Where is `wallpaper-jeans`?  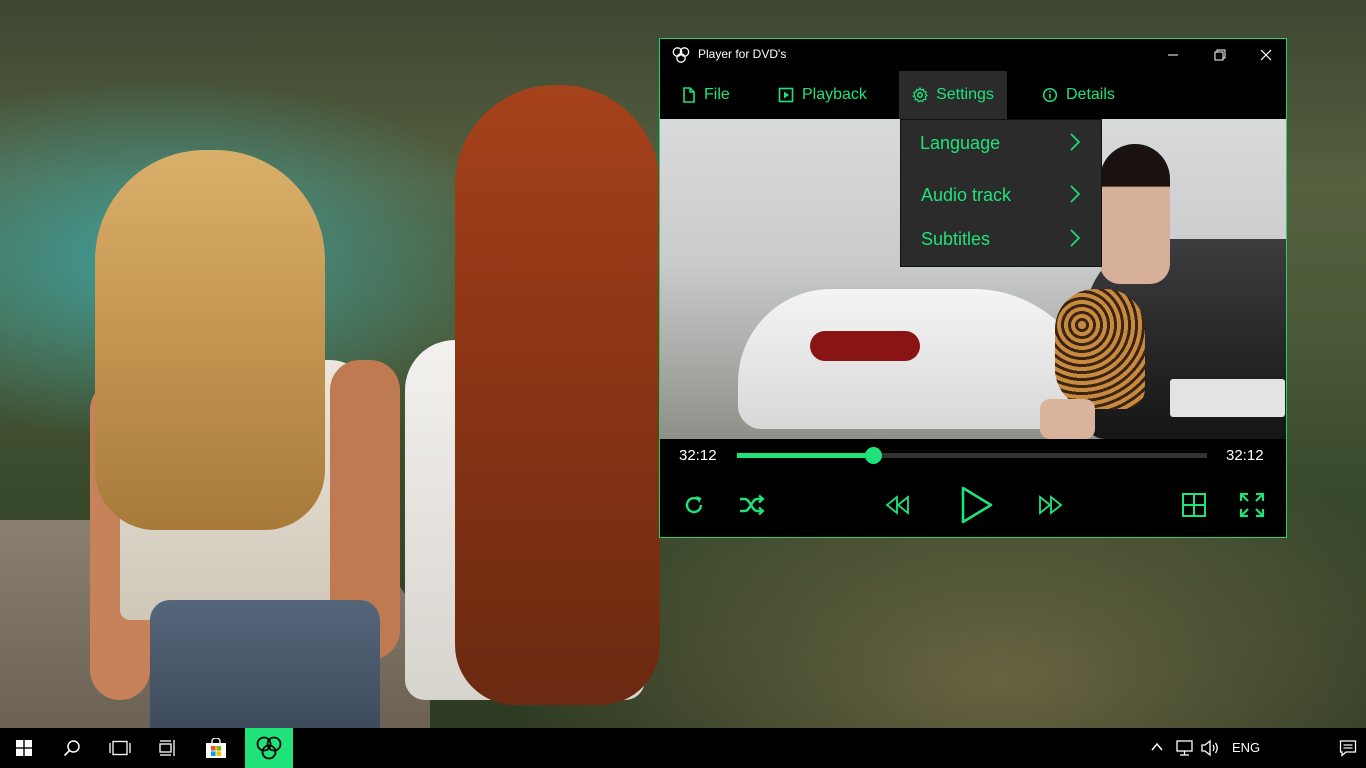
wallpaper-jeans is located at coordinates (265, 664).